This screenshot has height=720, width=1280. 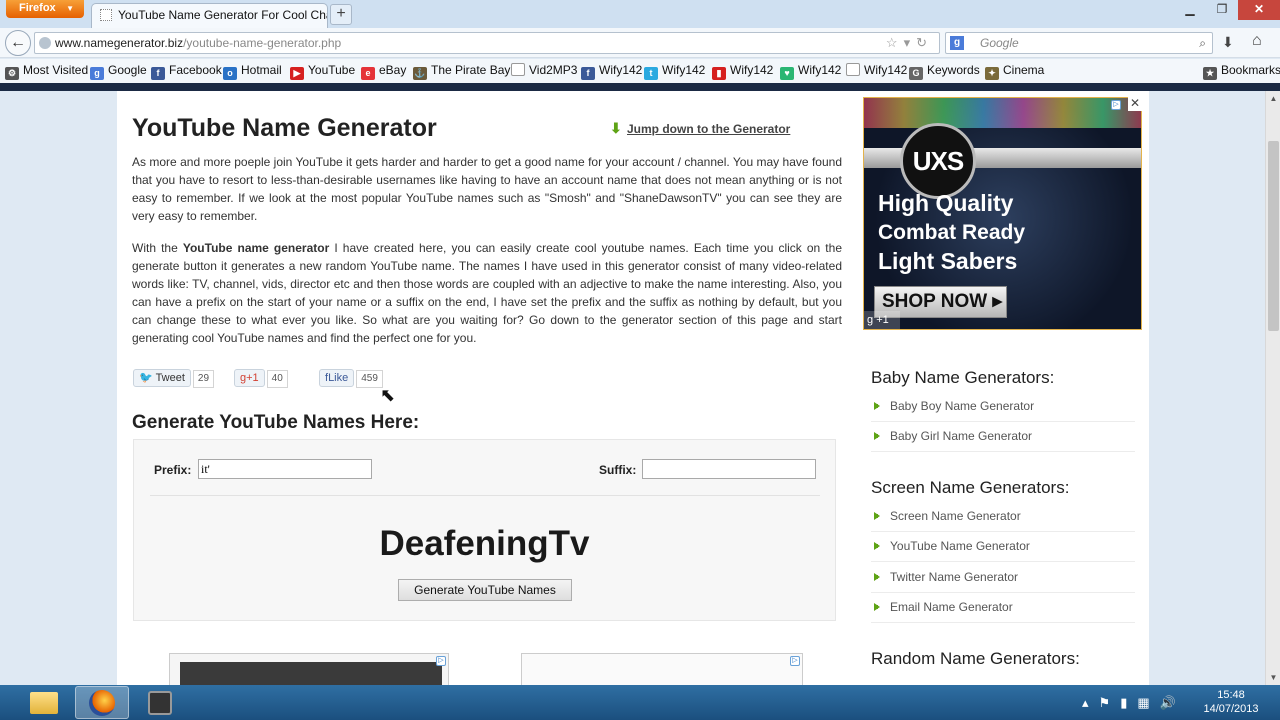 What do you see at coordinates (1005, 546) in the screenshot?
I see `sidebar-link: YouTube Name Generator` at bounding box center [1005, 546].